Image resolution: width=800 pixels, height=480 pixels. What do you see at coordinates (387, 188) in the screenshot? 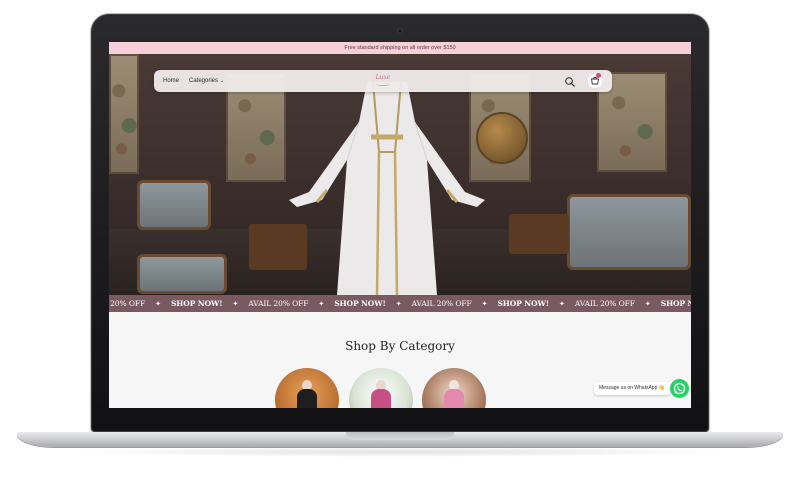
I see `white-kaftan-model` at bounding box center [387, 188].